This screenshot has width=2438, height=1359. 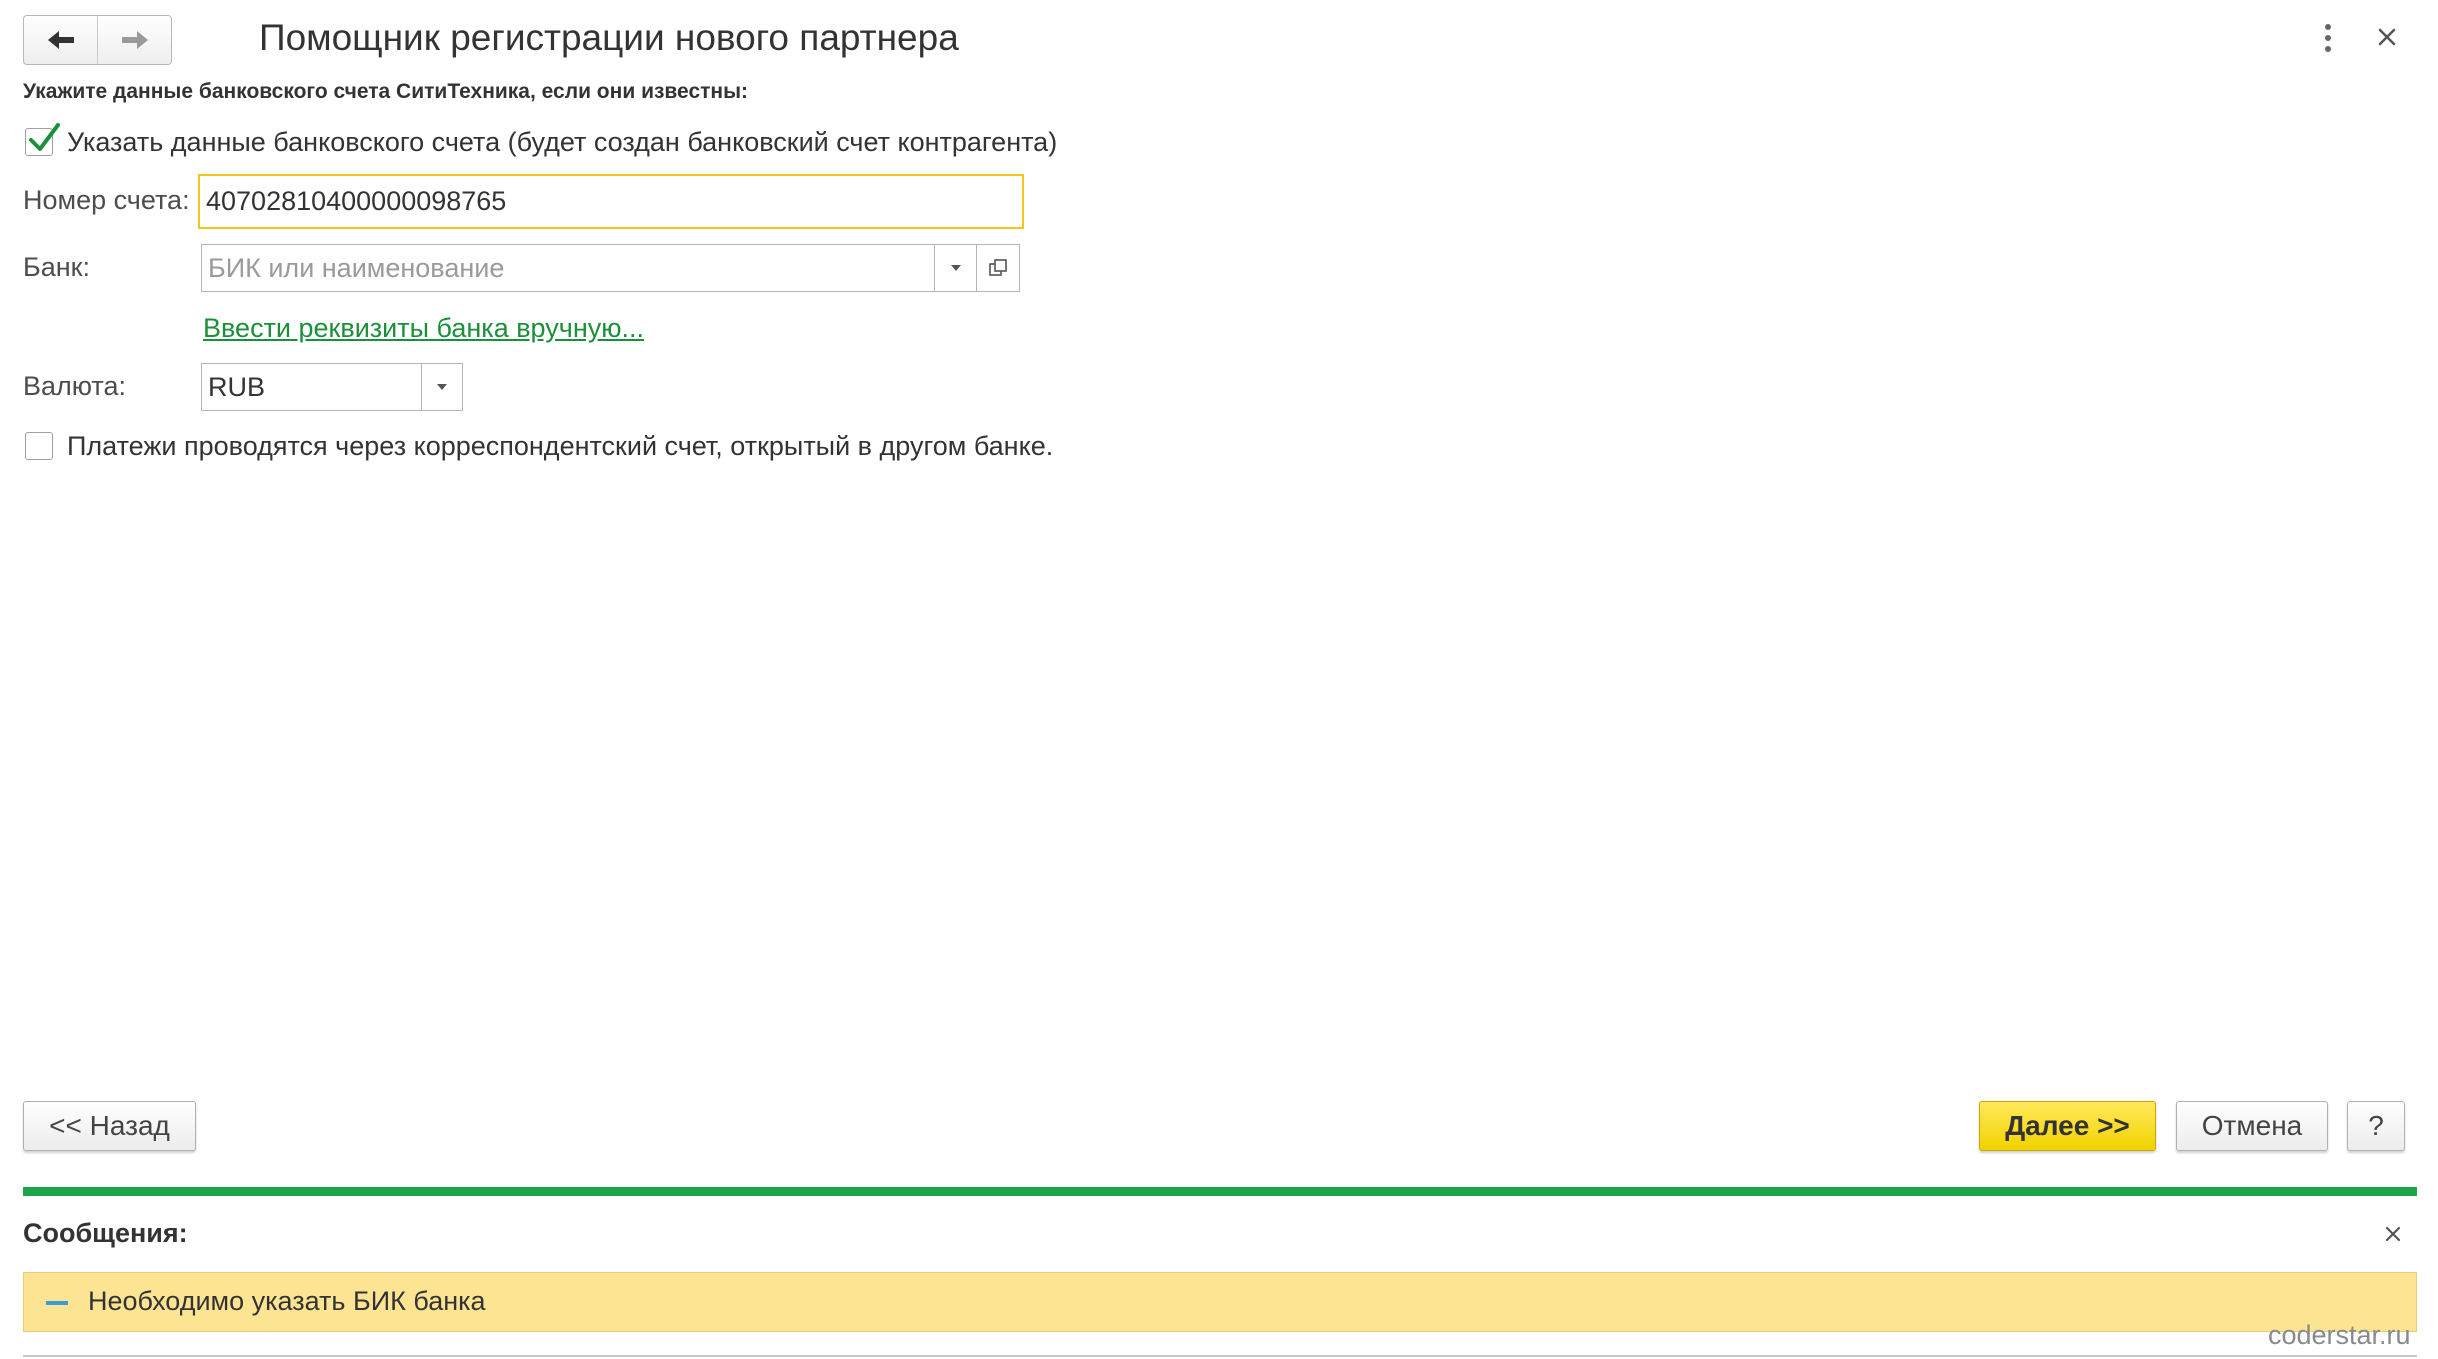 What do you see at coordinates (568, 268) in the screenshot?
I see `bank-input` at bounding box center [568, 268].